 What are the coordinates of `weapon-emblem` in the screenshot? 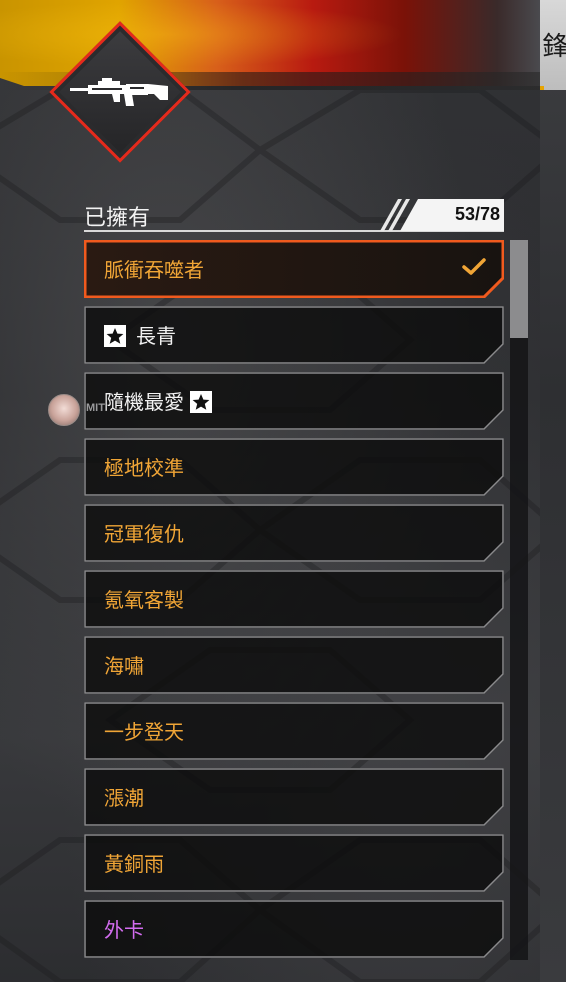 It's located at (120, 92).